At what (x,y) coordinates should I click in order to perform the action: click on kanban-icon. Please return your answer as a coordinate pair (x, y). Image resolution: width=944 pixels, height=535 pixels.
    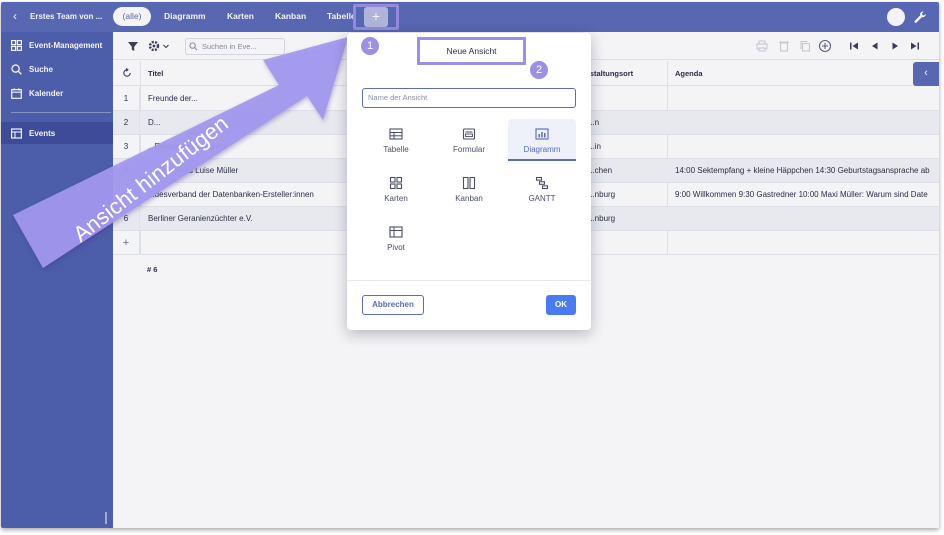
    Looking at the image, I should click on (469, 183).